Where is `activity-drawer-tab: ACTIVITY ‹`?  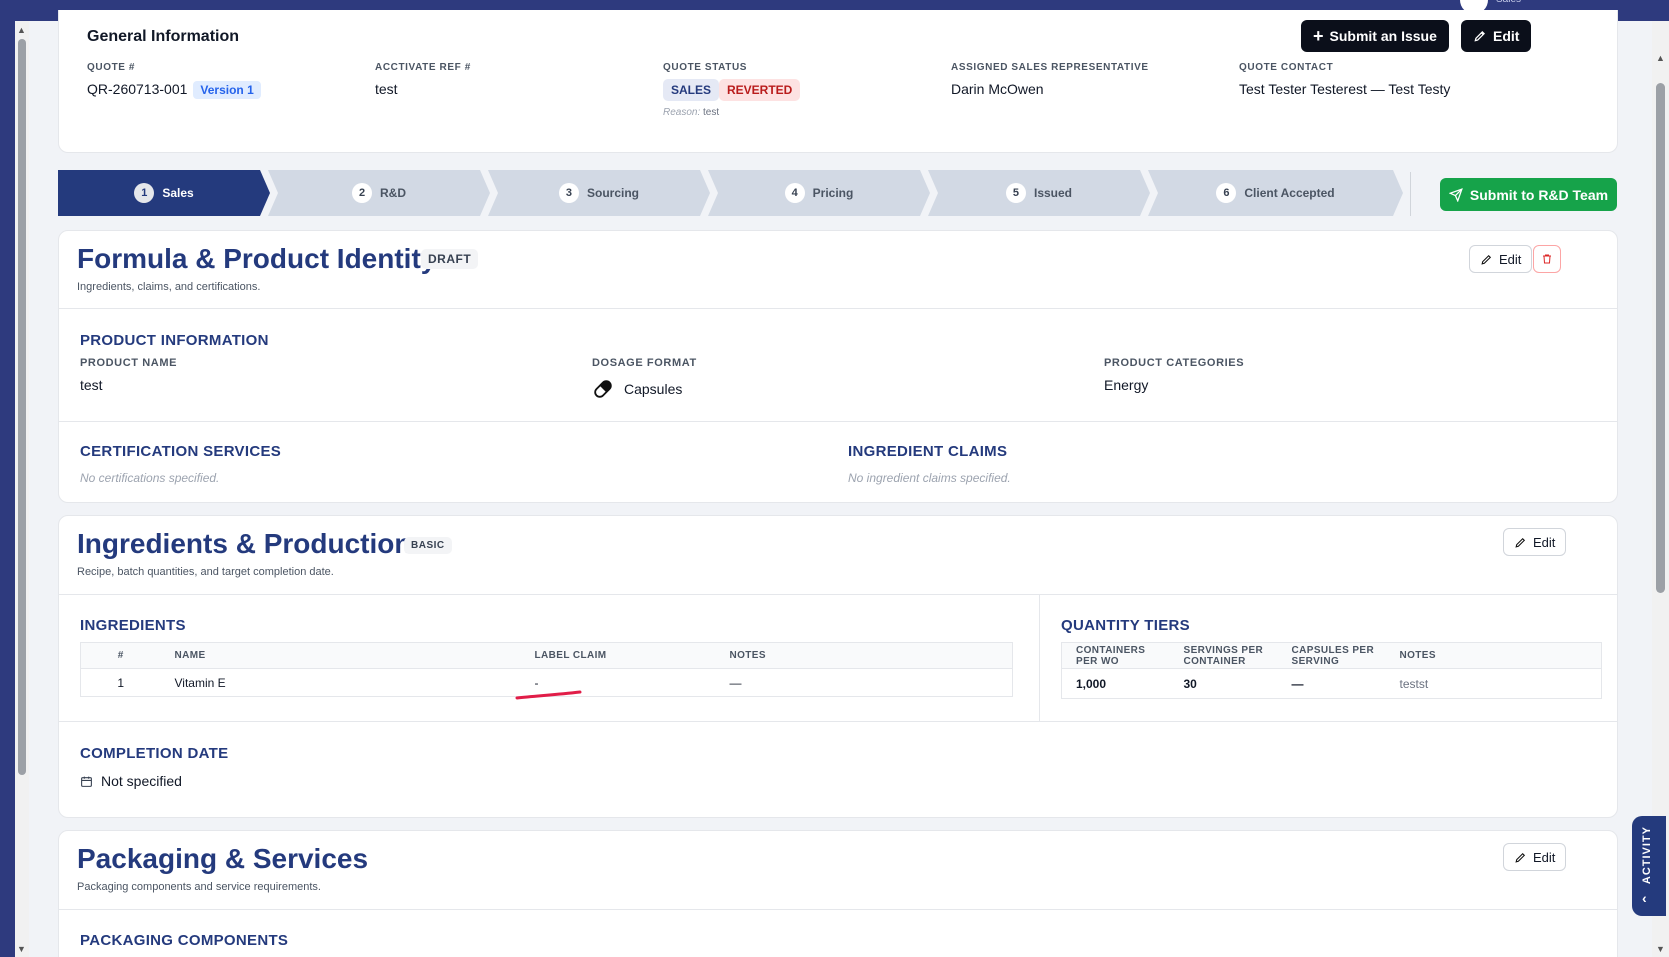
activity-drawer-tab: ACTIVITY ‹ is located at coordinates (1649, 866).